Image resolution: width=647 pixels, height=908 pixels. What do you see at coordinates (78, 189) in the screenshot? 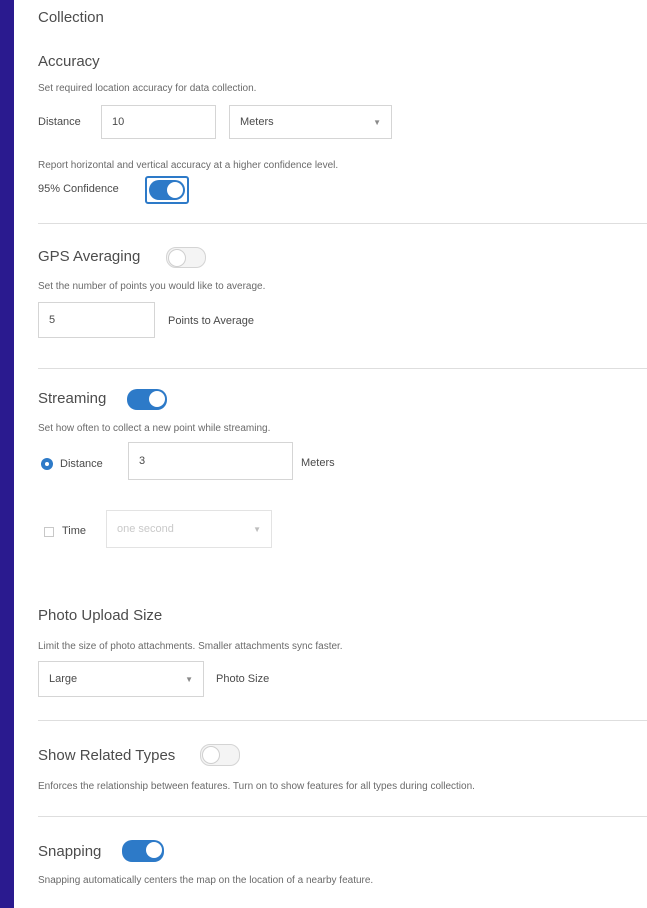
I see `confidence-label: 95% Confidence` at bounding box center [78, 189].